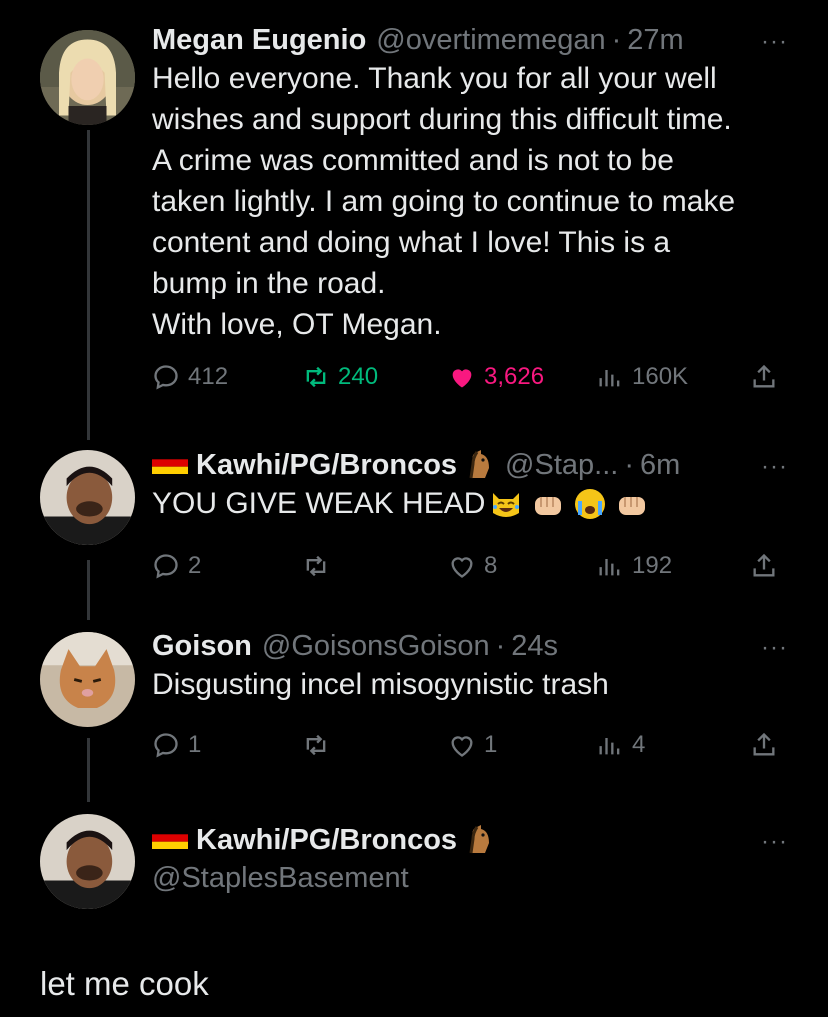  I want to click on timestamp: 27m, so click(655, 40).